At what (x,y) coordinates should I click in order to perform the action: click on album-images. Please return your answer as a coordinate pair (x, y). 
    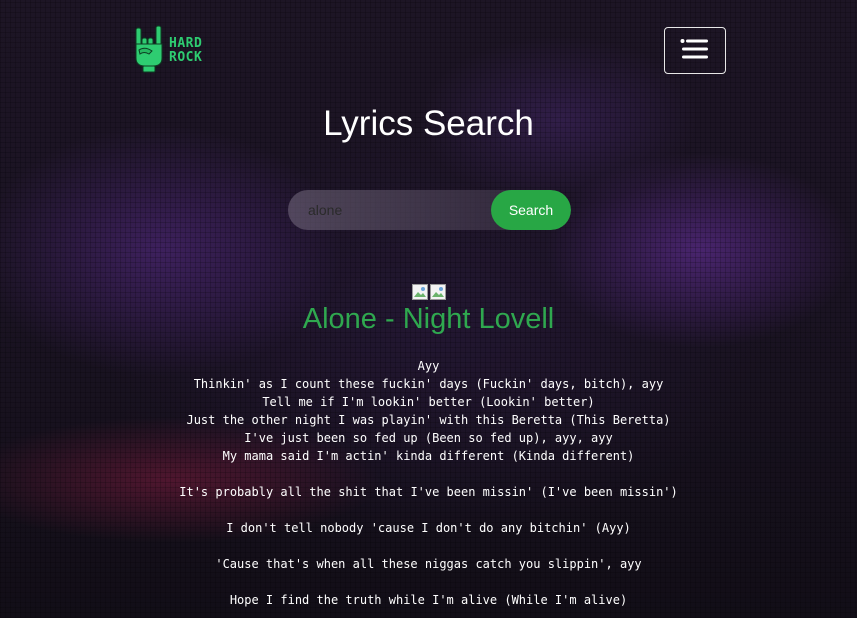
    Looking at the image, I should click on (428, 292).